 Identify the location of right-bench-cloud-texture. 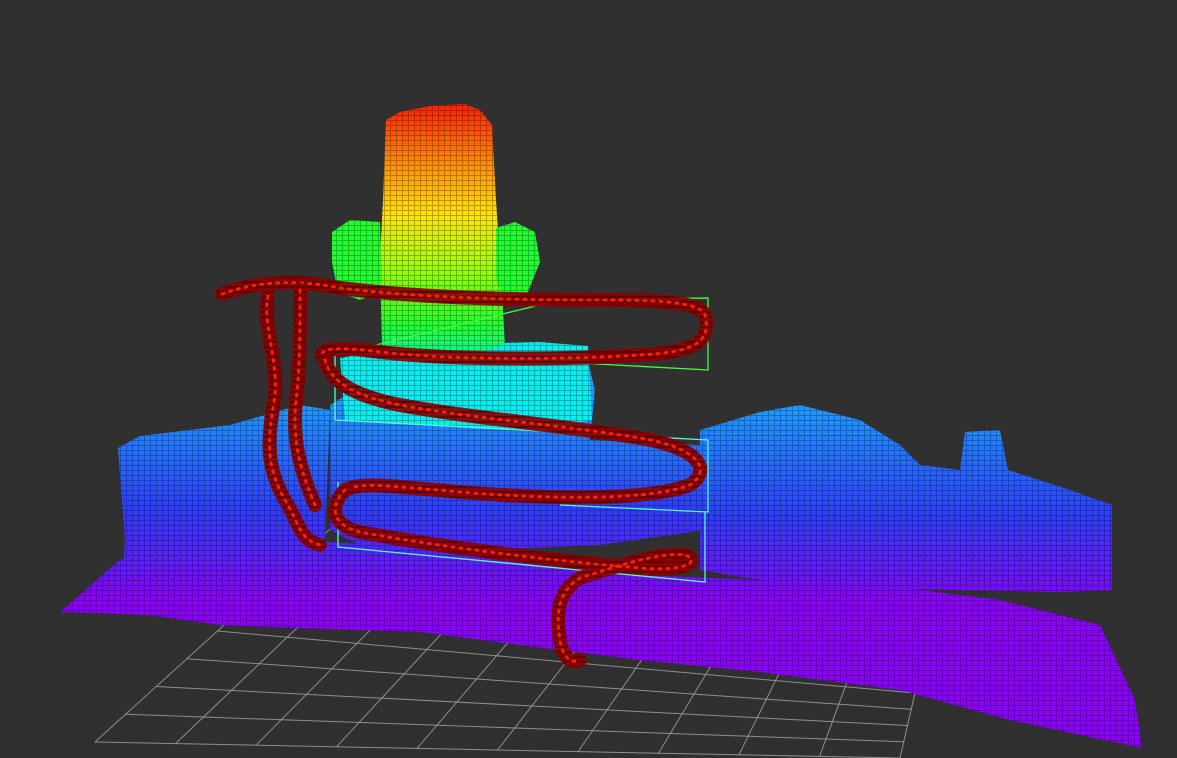
(906, 498).